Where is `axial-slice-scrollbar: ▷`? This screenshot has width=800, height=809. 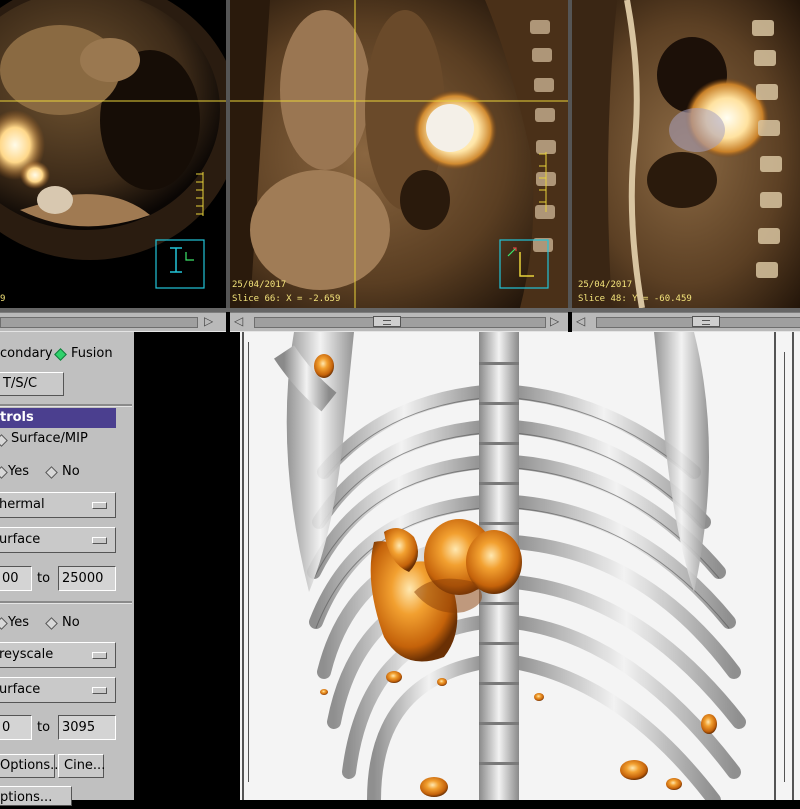 axial-slice-scrollbar: ▷ is located at coordinates (113, 322).